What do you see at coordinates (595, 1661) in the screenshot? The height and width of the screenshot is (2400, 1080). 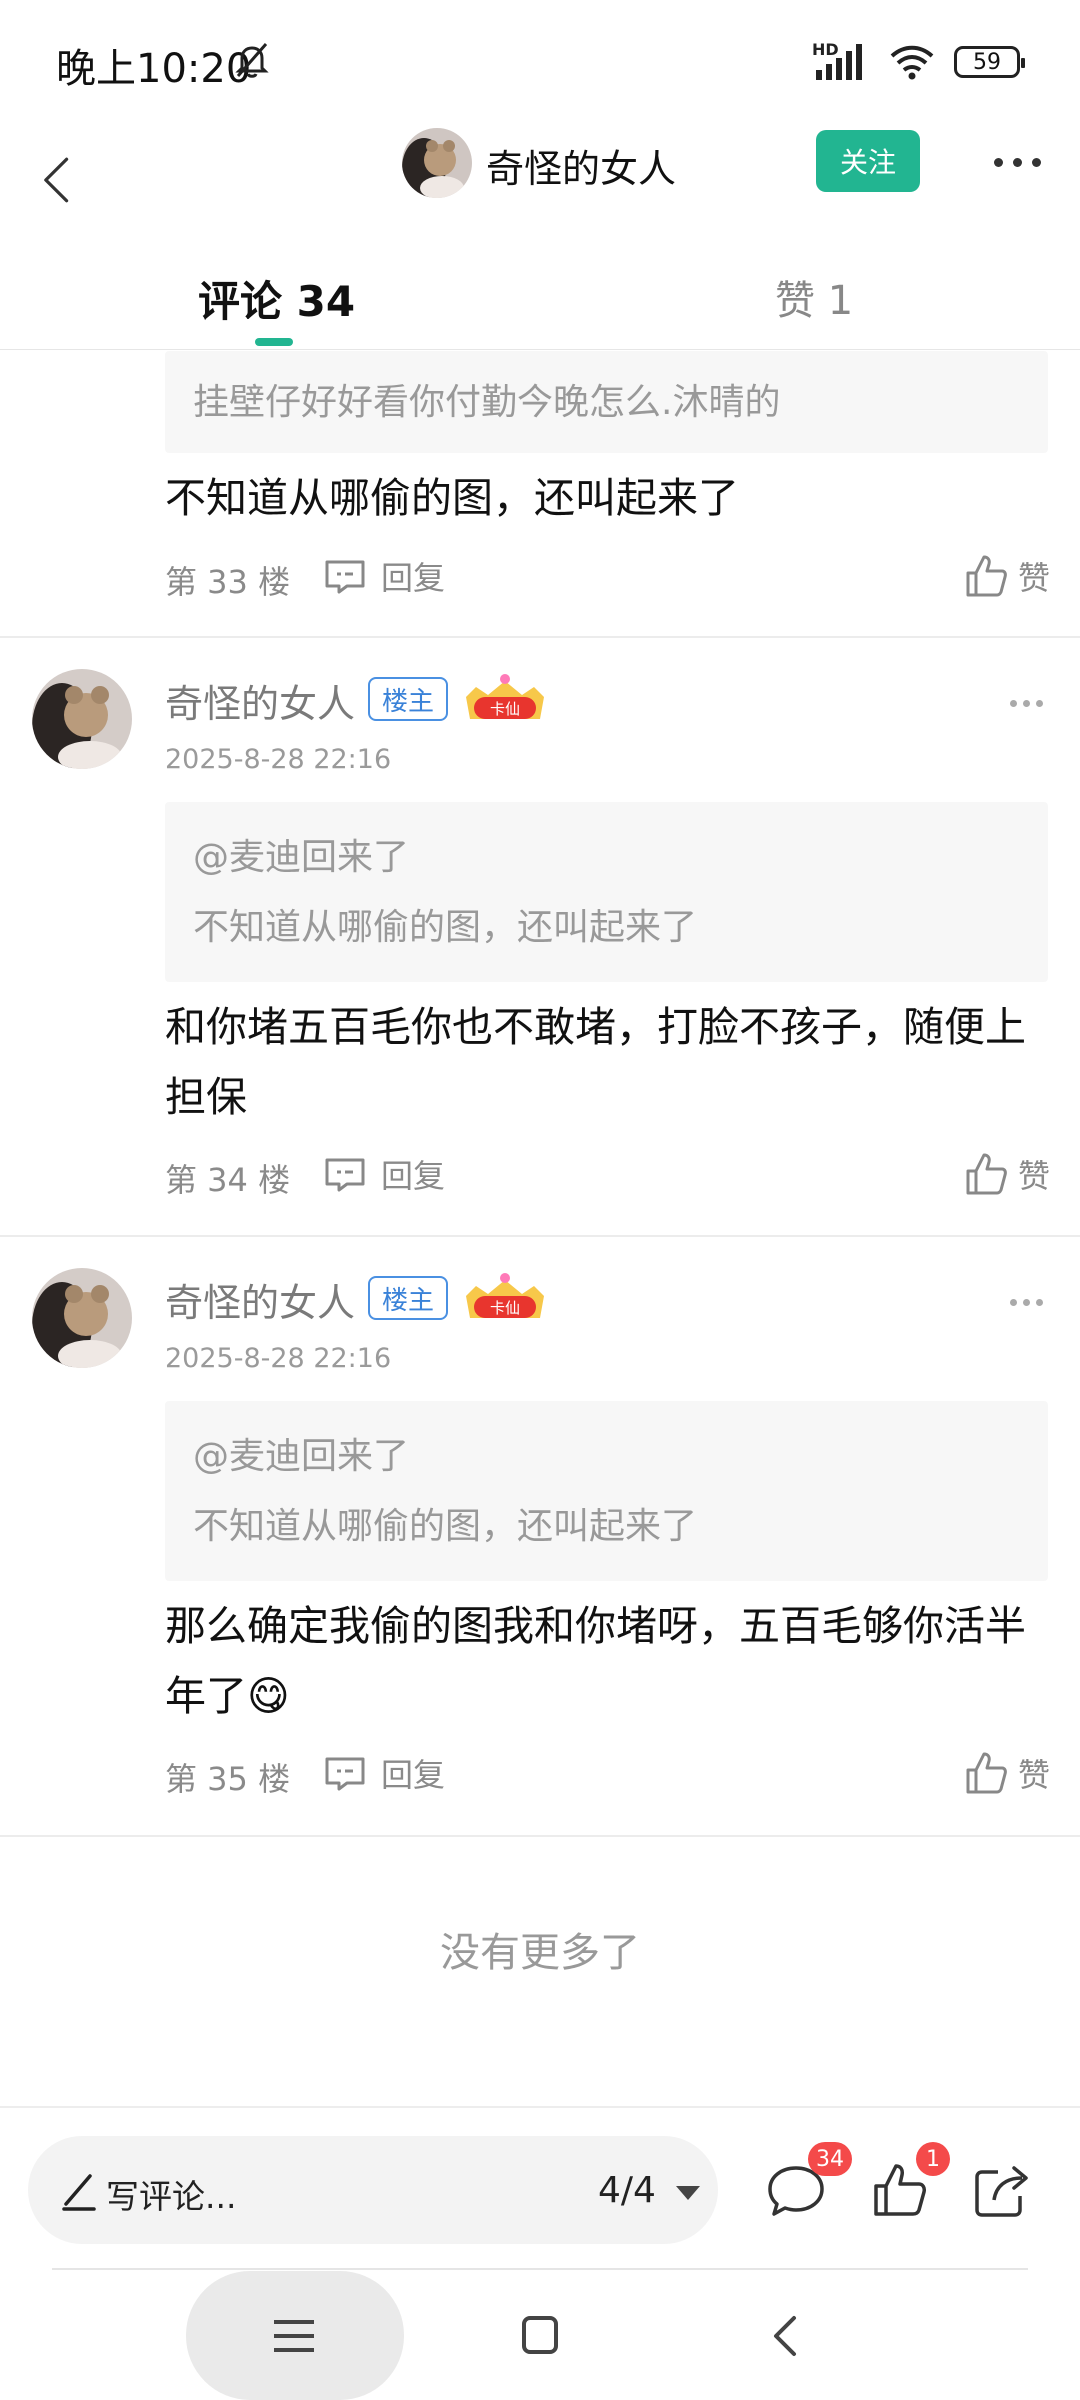 I see `comment-text: 那么确定我偷的图我和你堵呀，五百毛够你活半年了` at bounding box center [595, 1661].